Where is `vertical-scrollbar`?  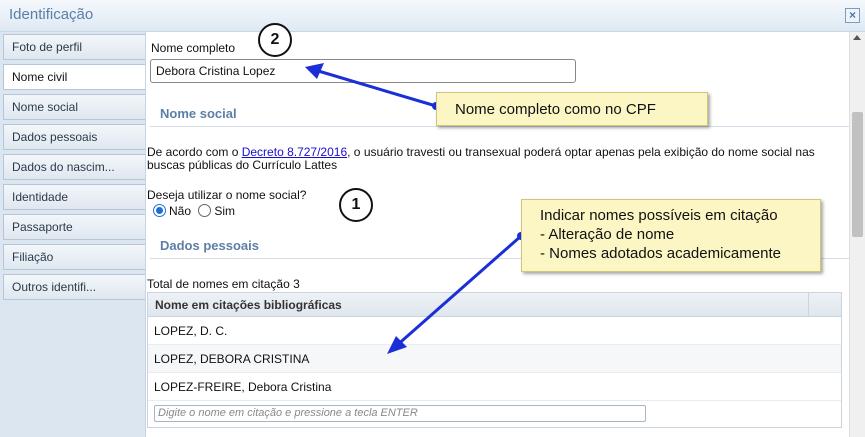
vertical-scrollbar is located at coordinates (857, 234).